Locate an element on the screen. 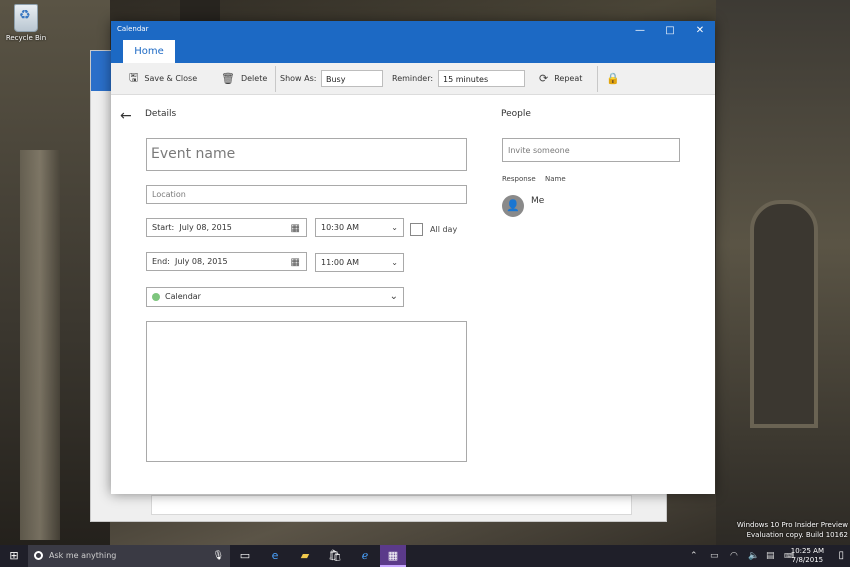  event-name-input: Event name is located at coordinates (306, 154).